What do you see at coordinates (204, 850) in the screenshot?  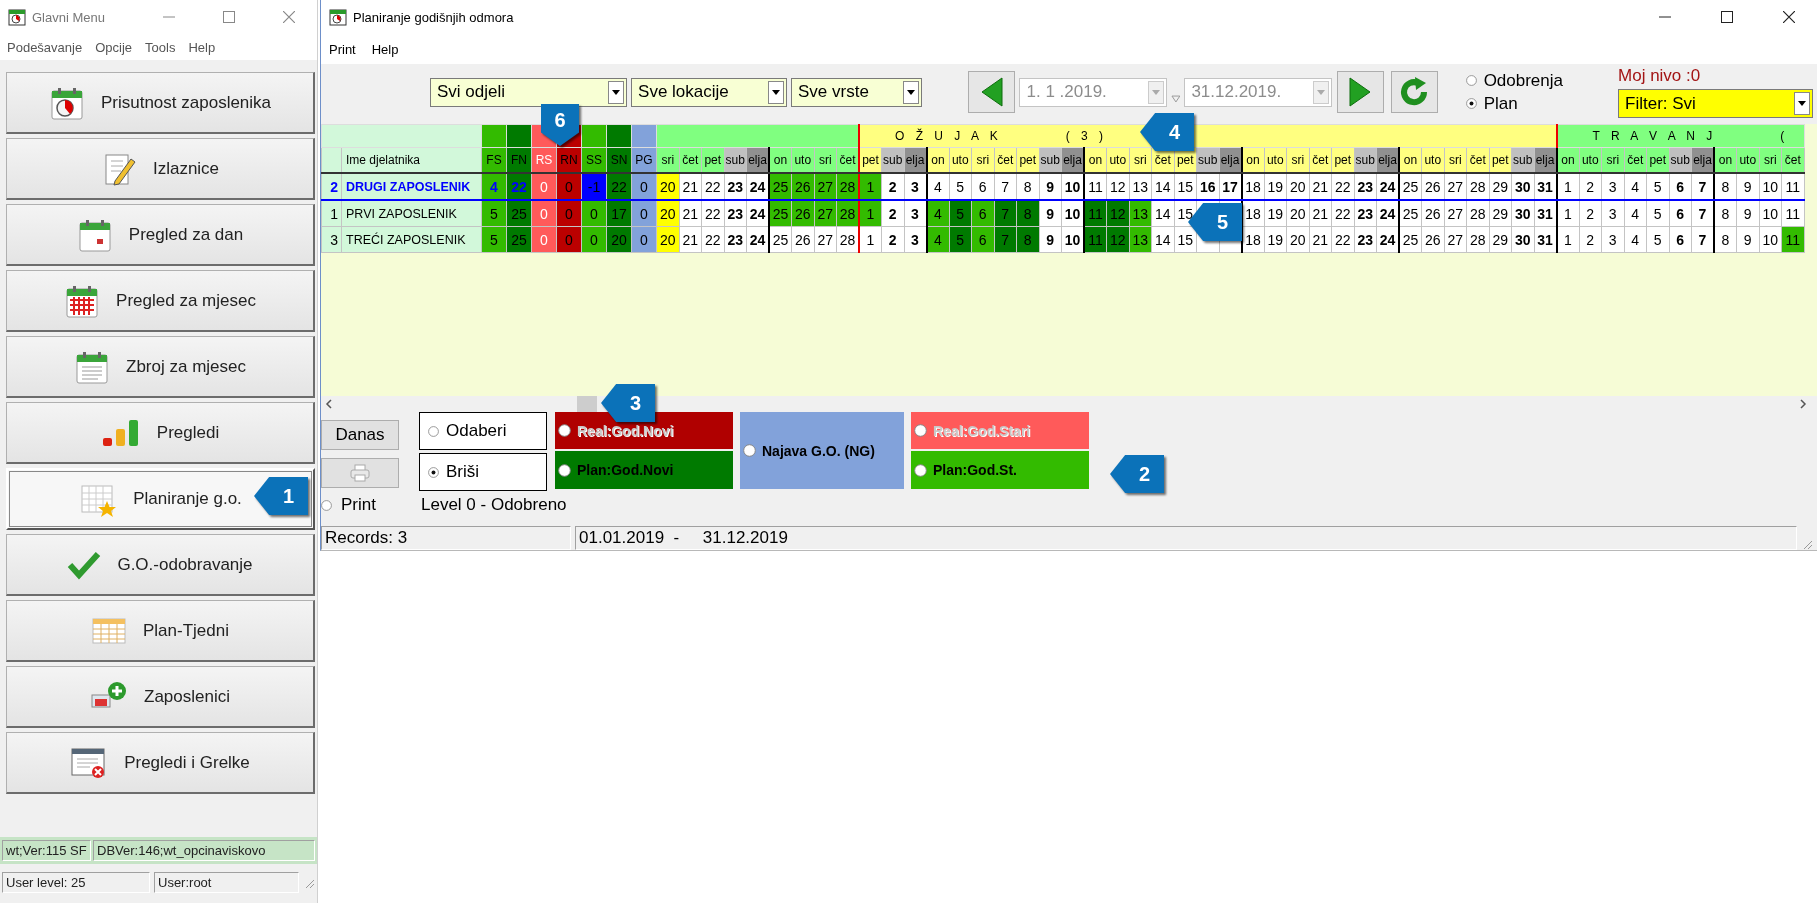 I see `database-label: DBVer:146;wt_opcinaviskovo` at bounding box center [204, 850].